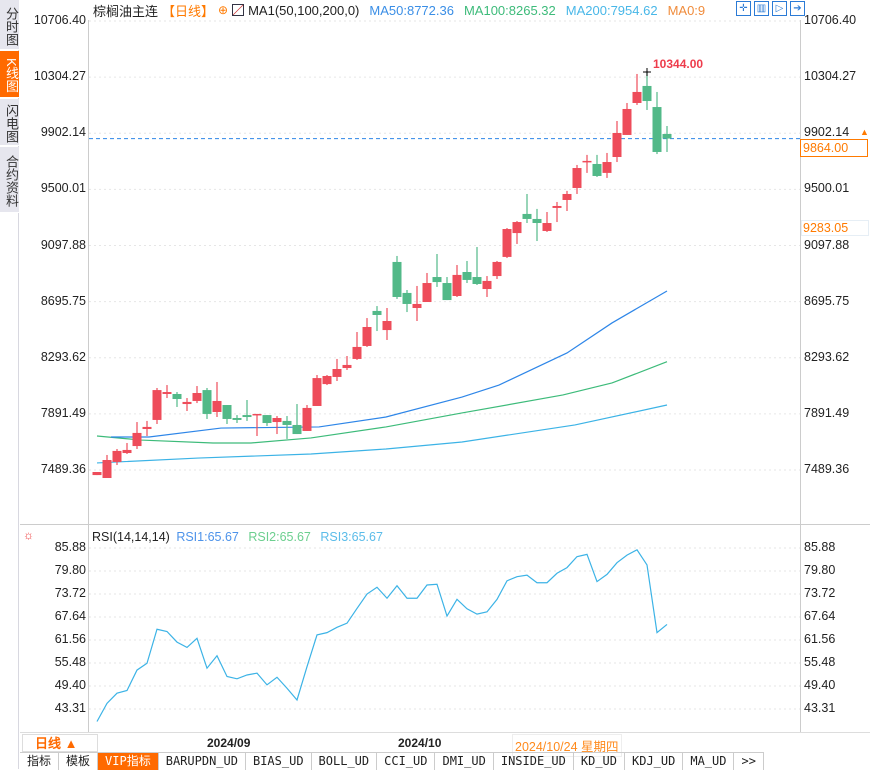 The height and width of the screenshot is (770, 870). What do you see at coordinates (279, 537) in the screenshot?
I see `rsi2-value: RSI2:65.67` at bounding box center [279, 537].